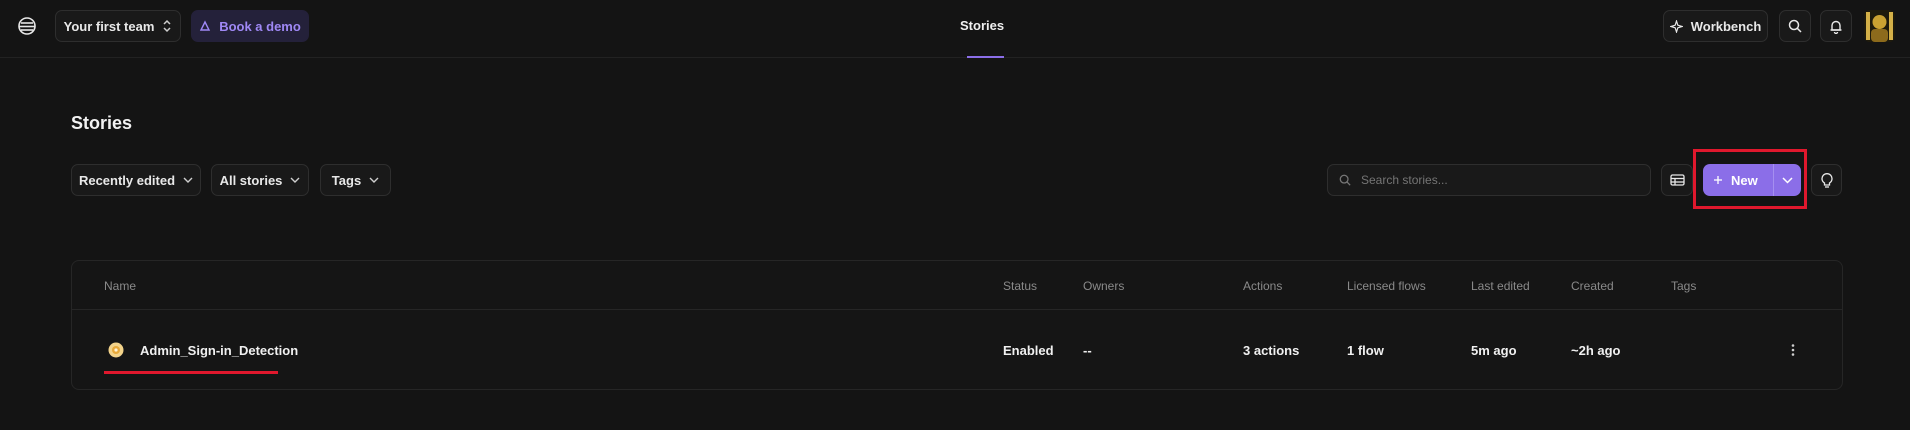 The image size is (1910, 430). Describe the element at coordinates (120, 286) in the screenshot. I see `column-header-name: Name` at that location.